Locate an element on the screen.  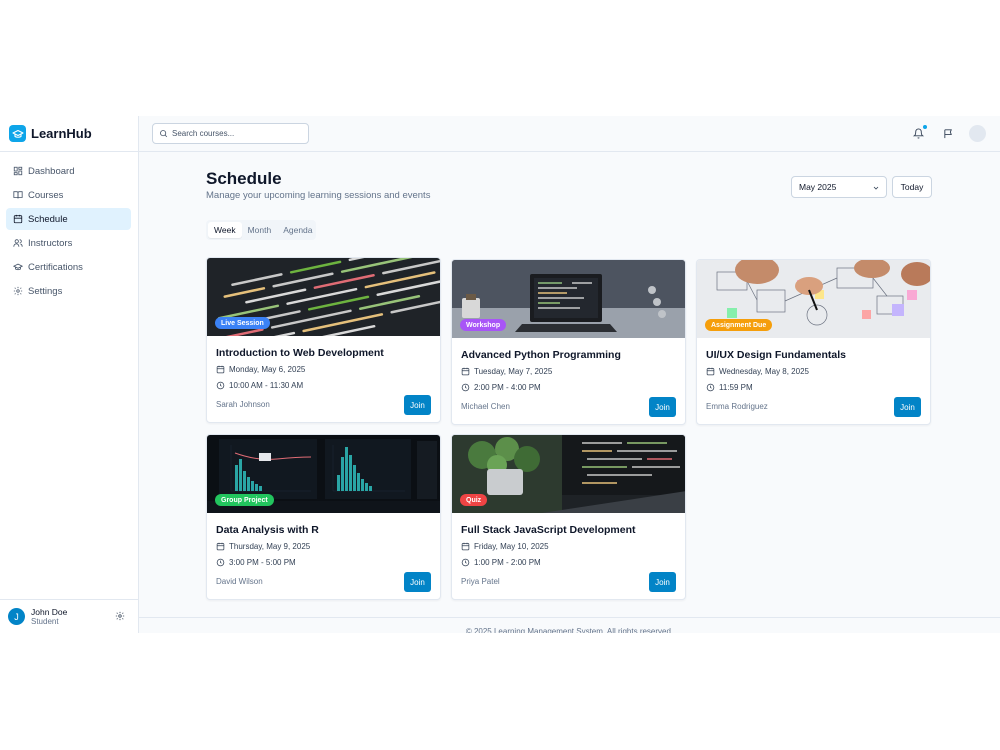
search-input is located at coordinates (237, 133).